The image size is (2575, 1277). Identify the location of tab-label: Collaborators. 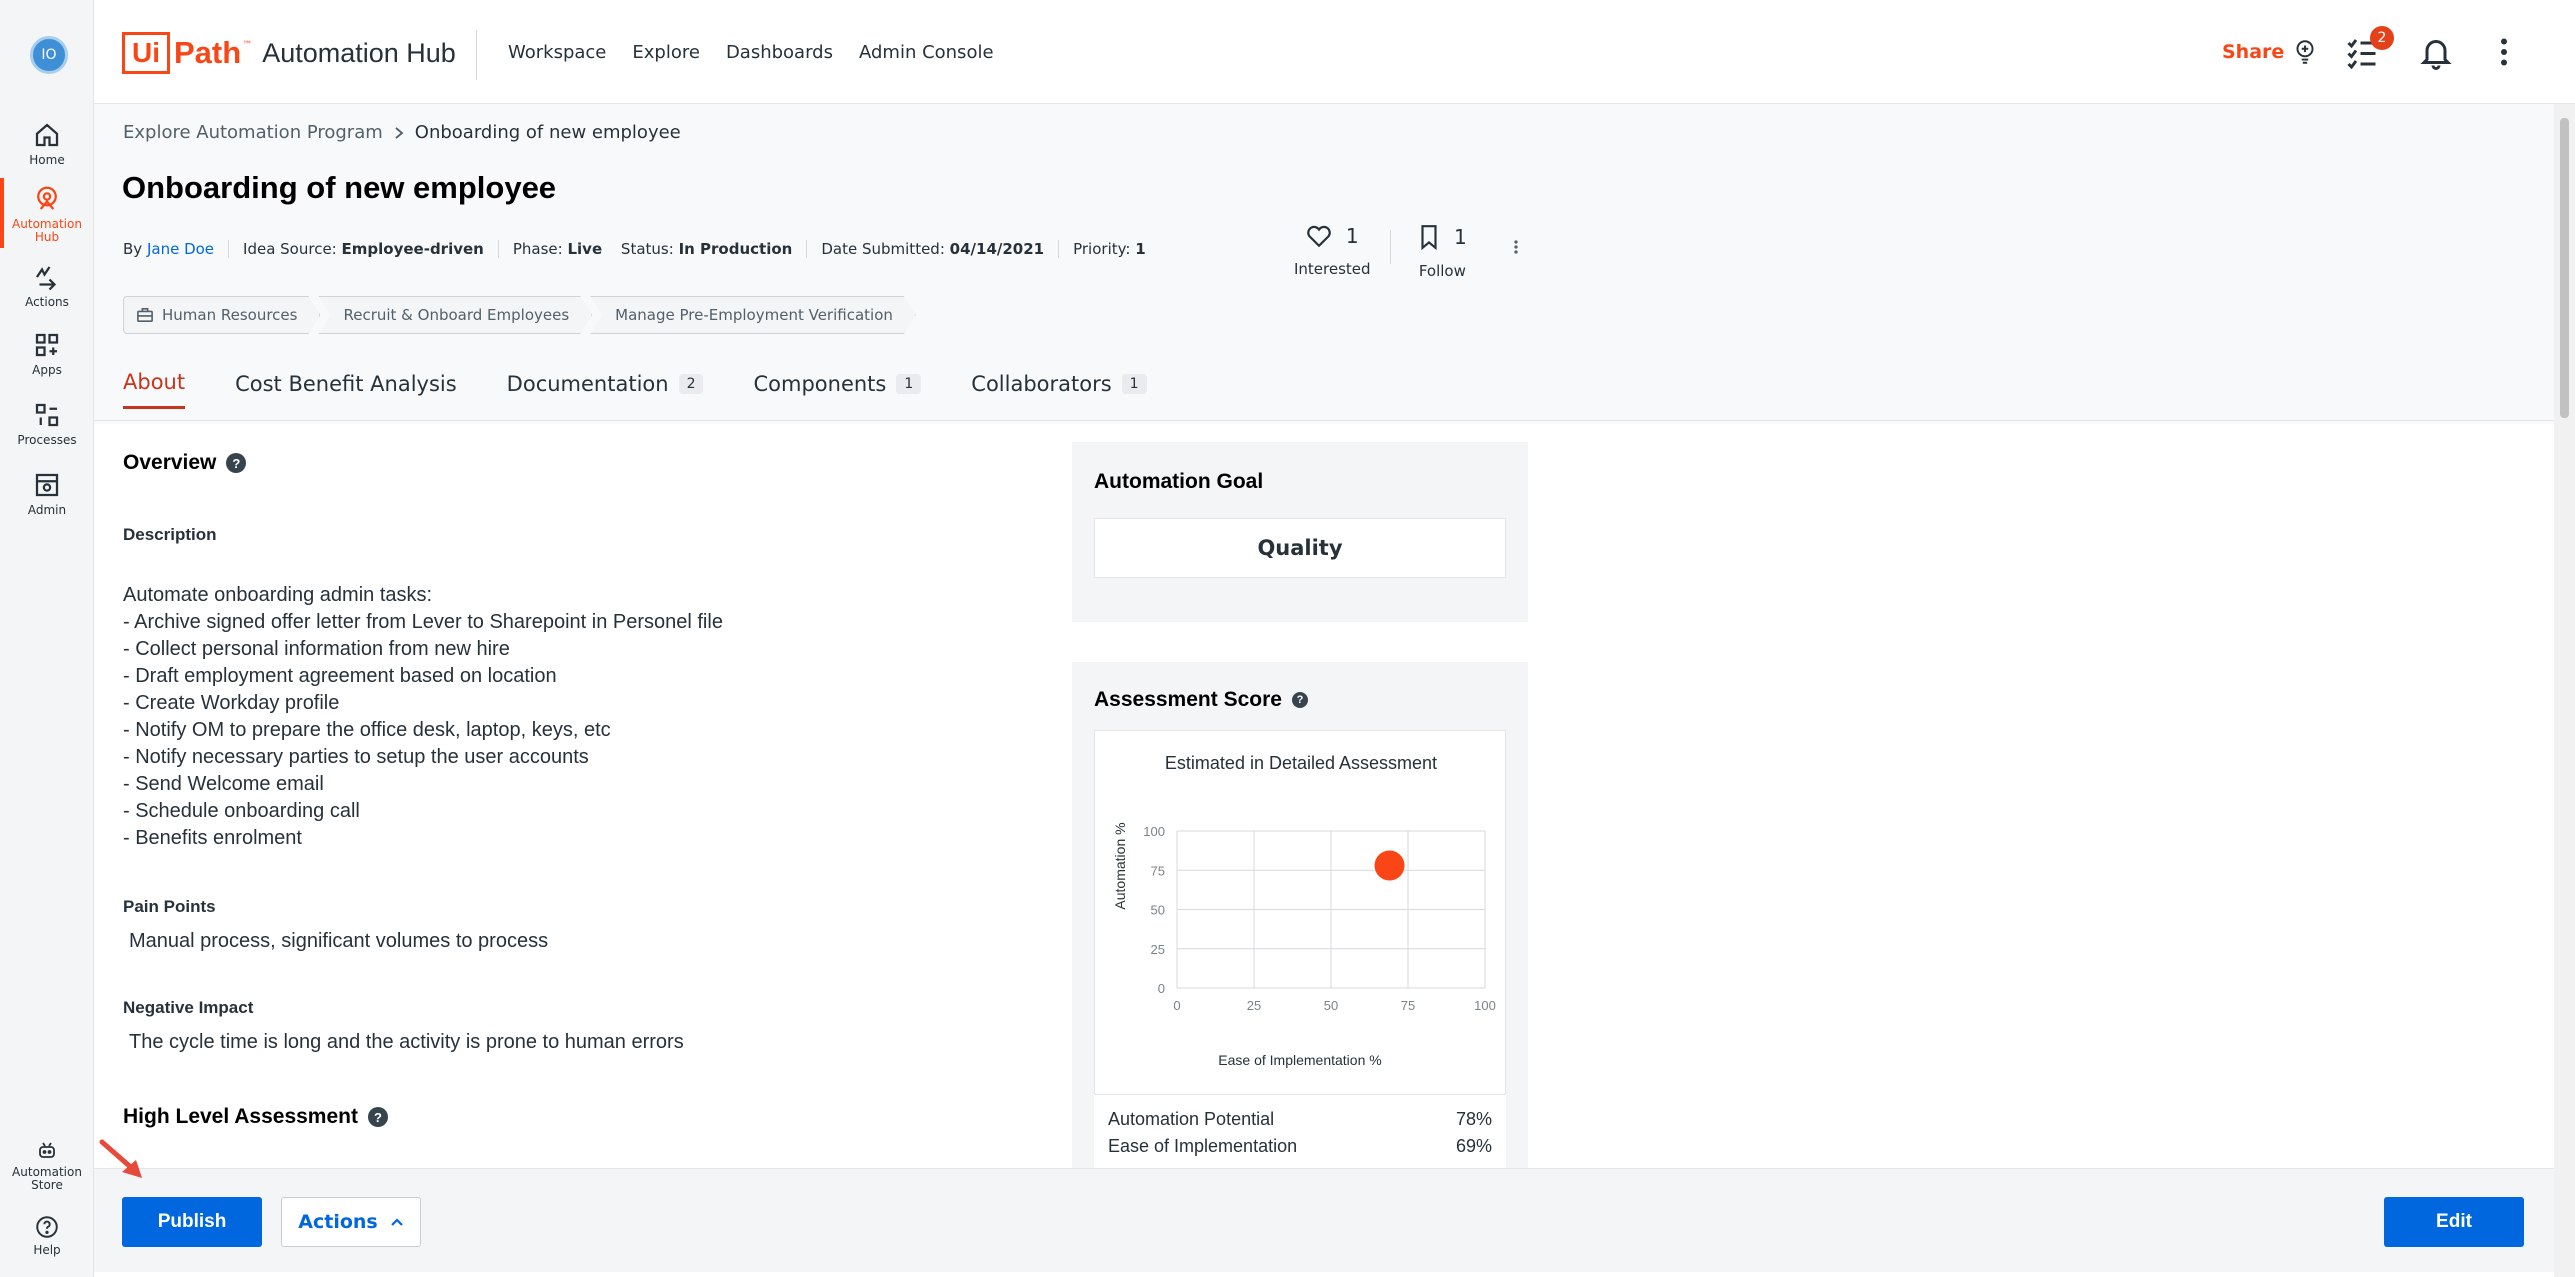
(1041, 383).